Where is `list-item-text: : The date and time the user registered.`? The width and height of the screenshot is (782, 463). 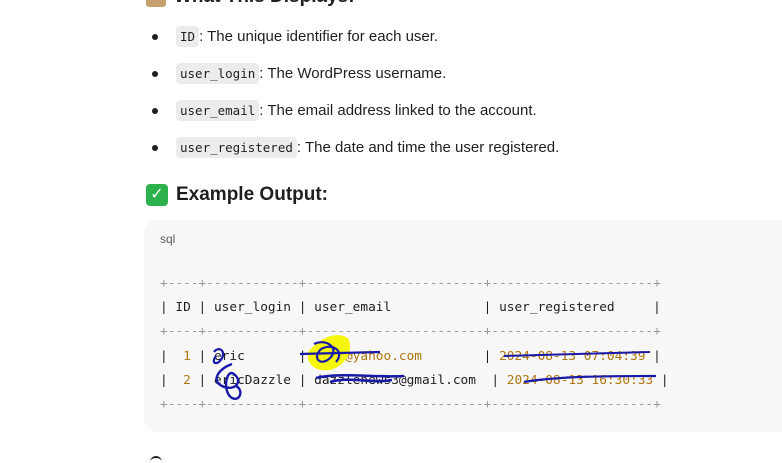
list-item-text: : The date and time the user registered. is located at coordinates (428, 147).